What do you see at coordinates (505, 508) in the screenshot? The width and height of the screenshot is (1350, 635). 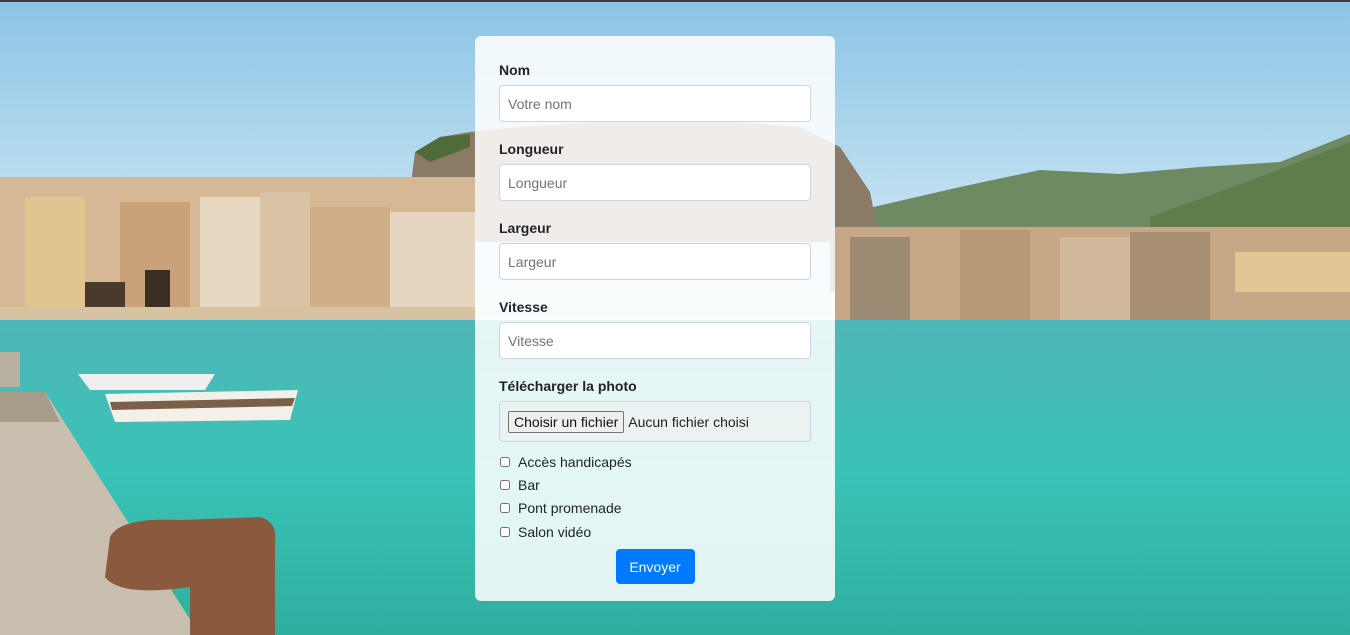 I see `pont-promenade-checkbox` at bounding box center [505, 508].